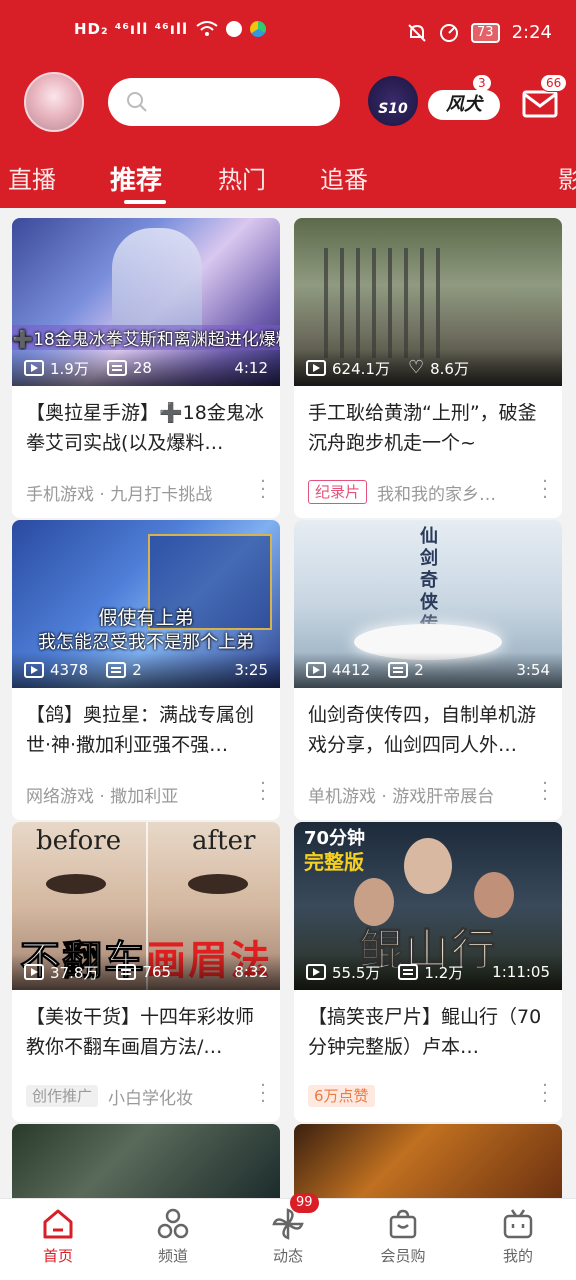 Image resolution: width=576 pixels, height=1280 pixels. What do you see at coordinates (151, 1098) in the screenshot?
I see `uploader-name: 小白学化妆` at bounding box center [151, 1098].